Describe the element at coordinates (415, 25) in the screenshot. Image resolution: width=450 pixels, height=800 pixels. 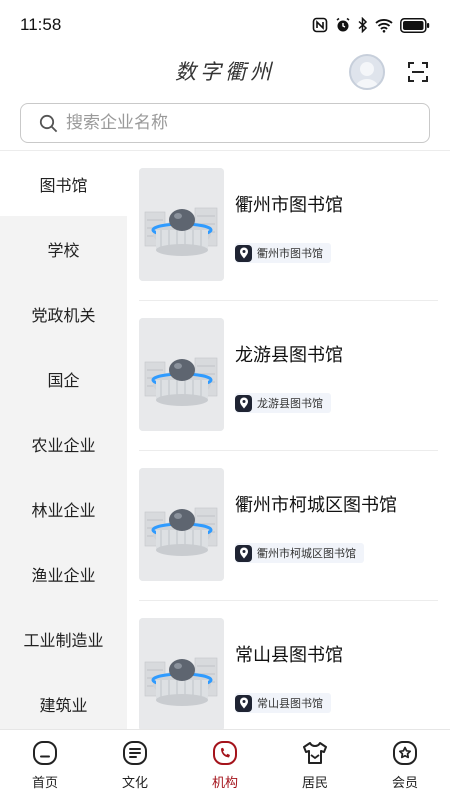
I see `battery-icon` at that location.